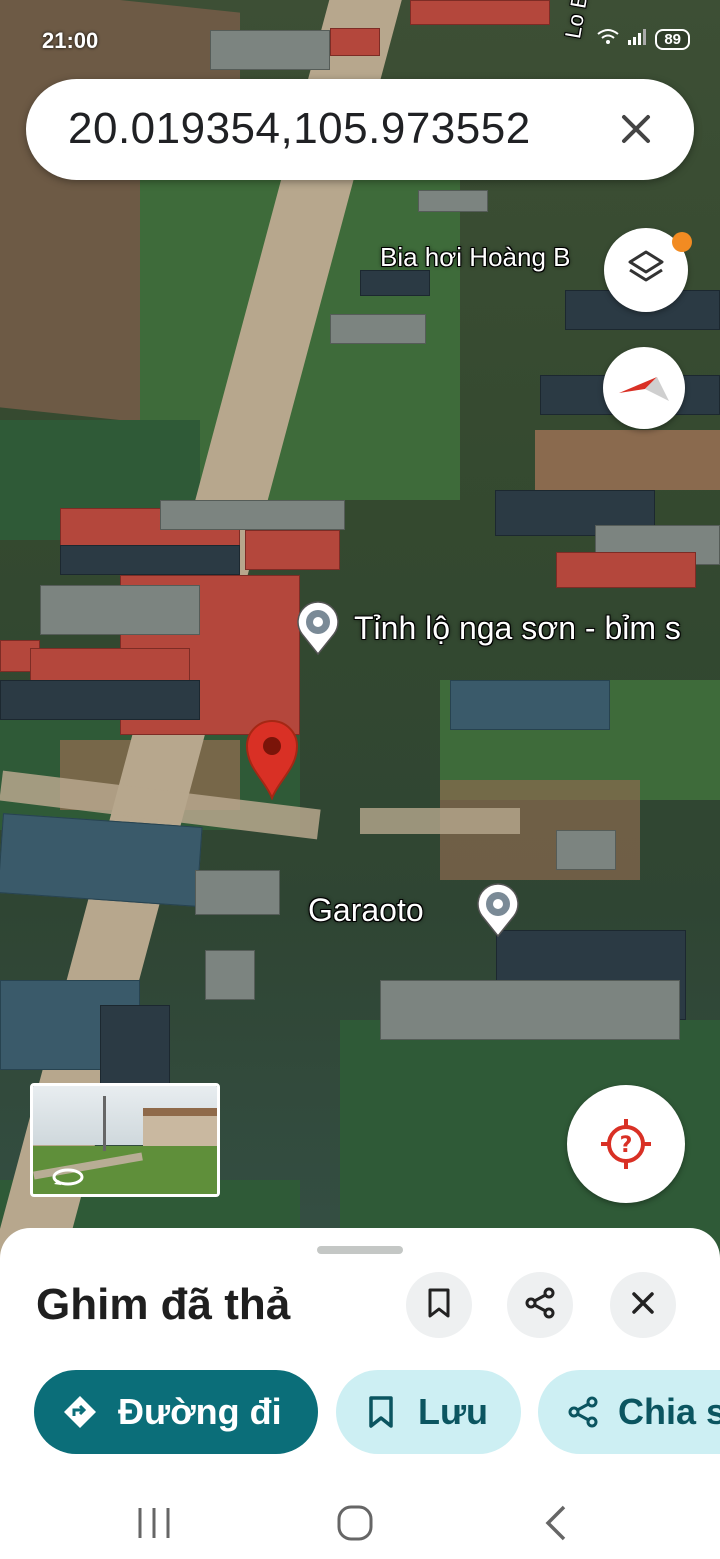 The height and width of the screenshot is (1559, 720). Describe the element at coordinates (646, 270) in the screenshot. I see `layers-icon` at that location.